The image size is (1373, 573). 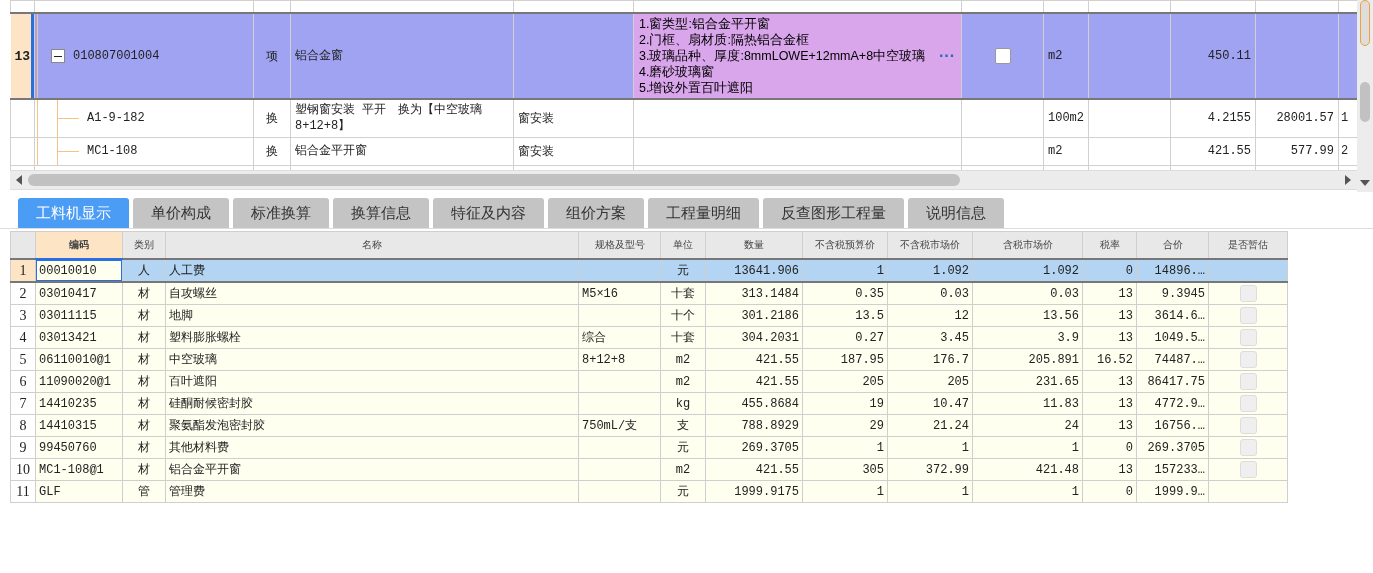 What do you see at coordinates (23, 447) in the screenshot?
I see `row-number: 9` at bounding box center [23, 447].